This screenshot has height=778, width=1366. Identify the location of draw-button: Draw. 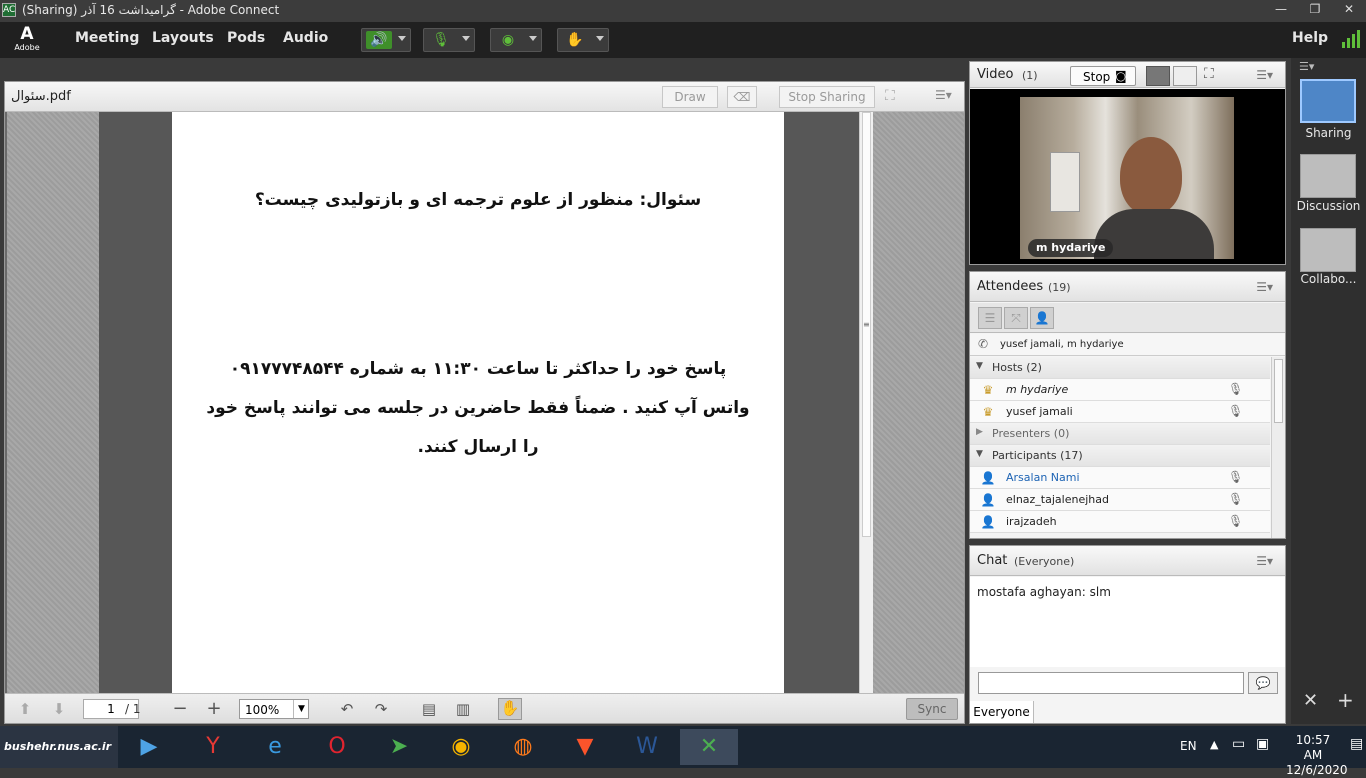
(690, 97).